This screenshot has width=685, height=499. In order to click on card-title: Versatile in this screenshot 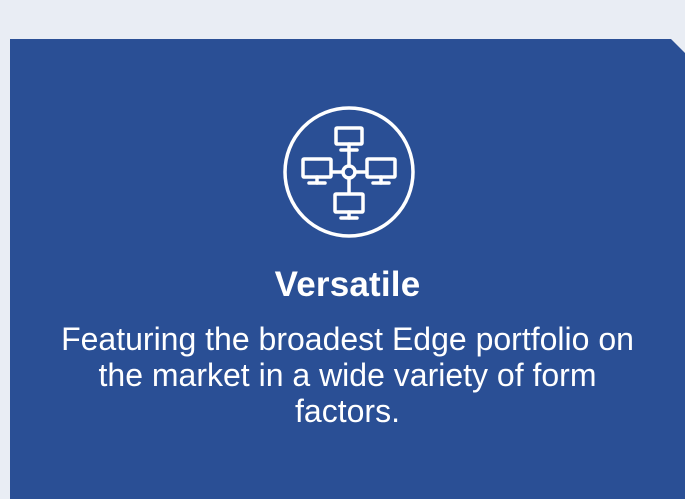, I will do `click(347, 284)`.